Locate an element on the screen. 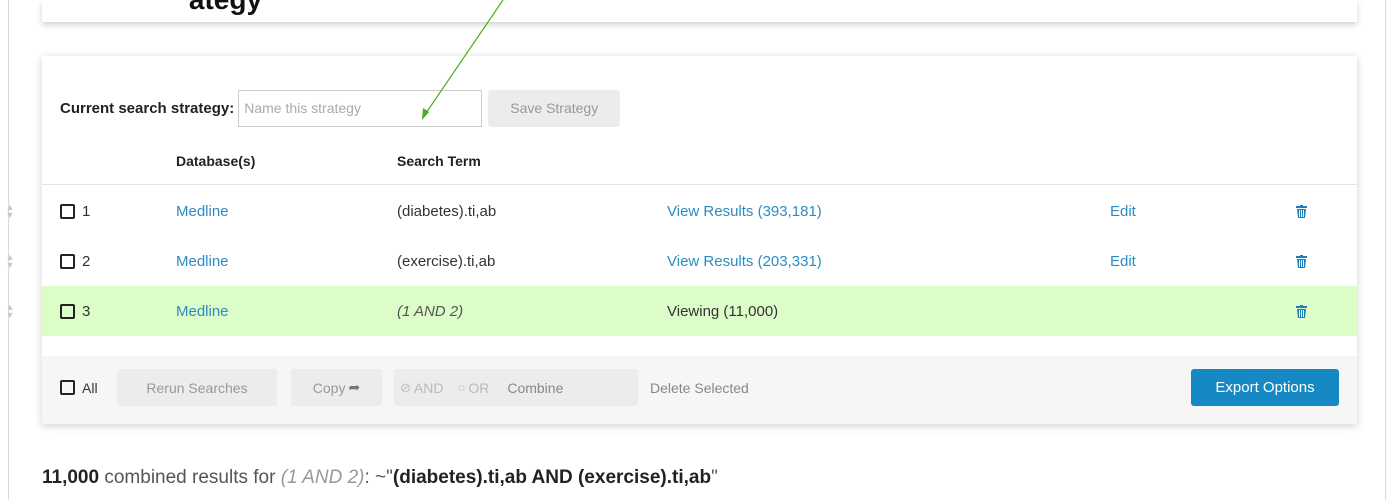 Image resolution: width=1389 pixels, height=500 pixels. strategy-name-input is located at coordinates (360, 108).